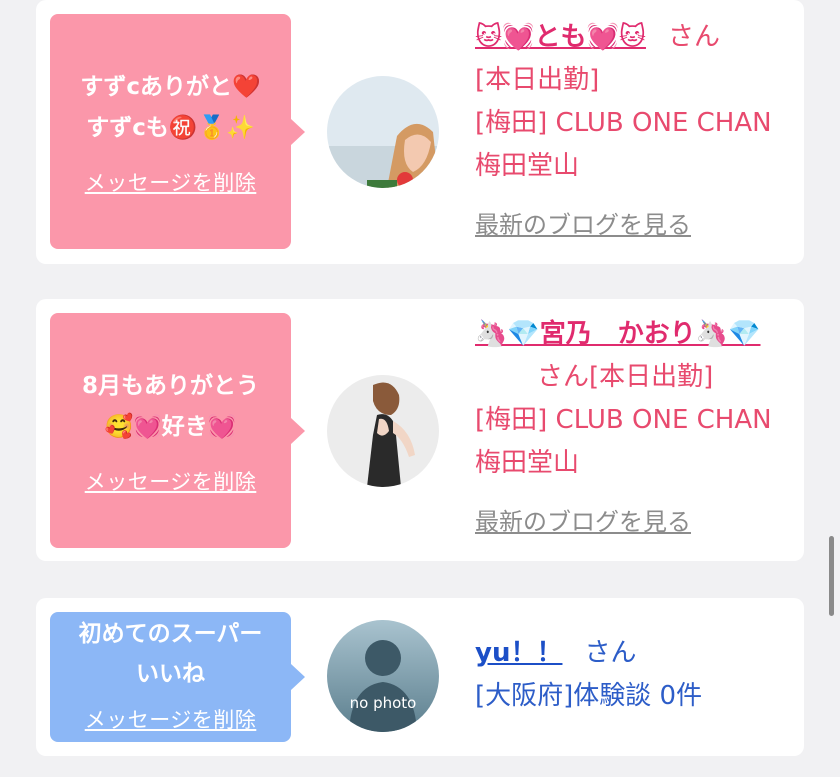  Describe the element at coordinates (629, 334) in the screenshot. I see `cast-name-link: 🦄💎宮乃 かおり🦄💎` at that location.